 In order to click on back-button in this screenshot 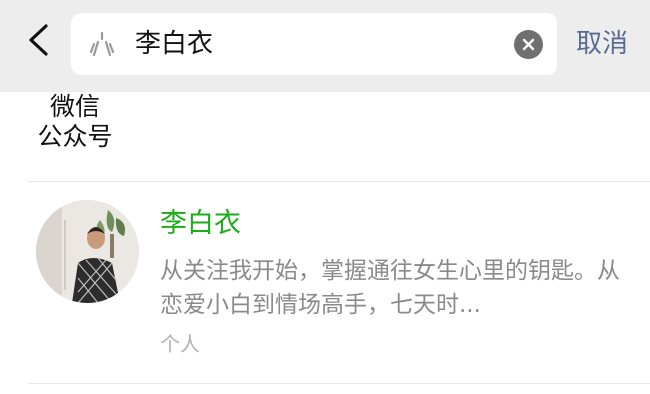, I will do `click(38, 40)`.